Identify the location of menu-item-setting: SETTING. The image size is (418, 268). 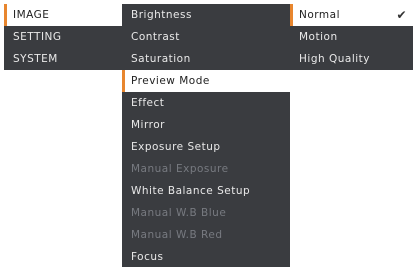
(63, 37).